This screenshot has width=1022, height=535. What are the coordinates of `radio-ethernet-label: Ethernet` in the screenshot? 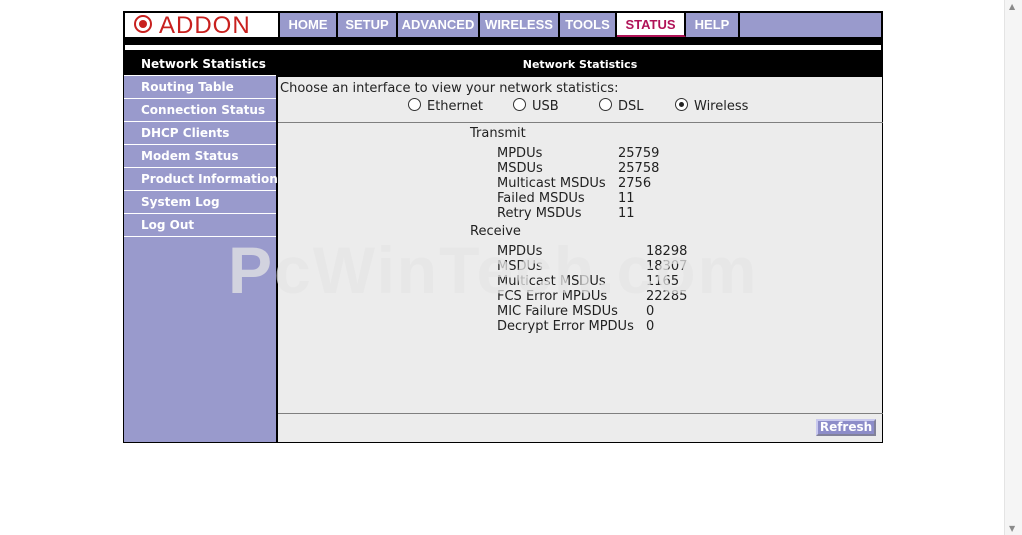 It's located at (455, 106).